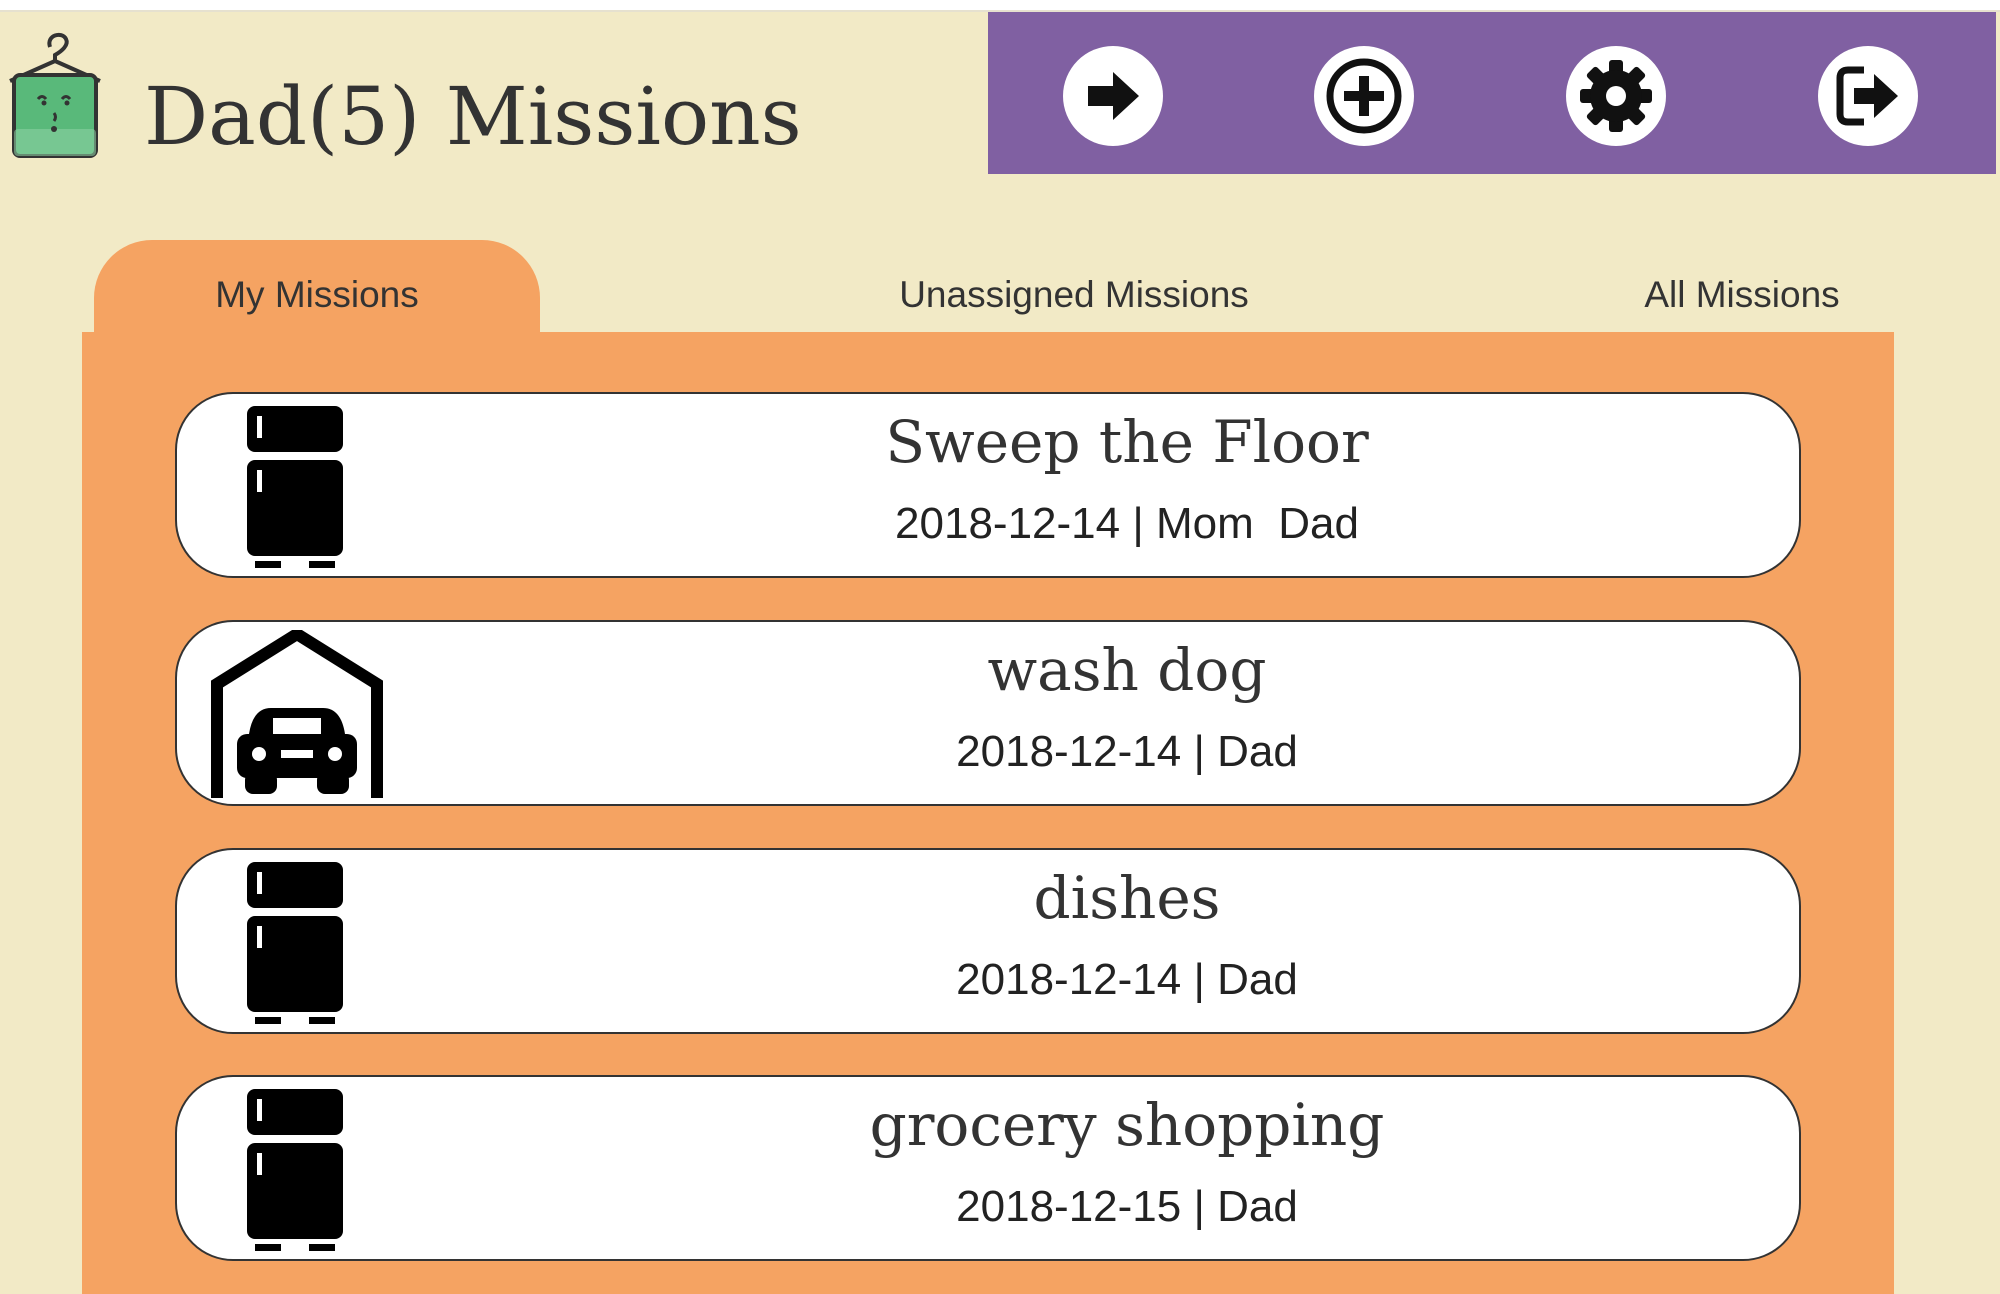 This screenshot has width=2000, height=1294. Describe the element at coordinates (302, 712) in the screenshot. I see `garage-car-icon` at that location.